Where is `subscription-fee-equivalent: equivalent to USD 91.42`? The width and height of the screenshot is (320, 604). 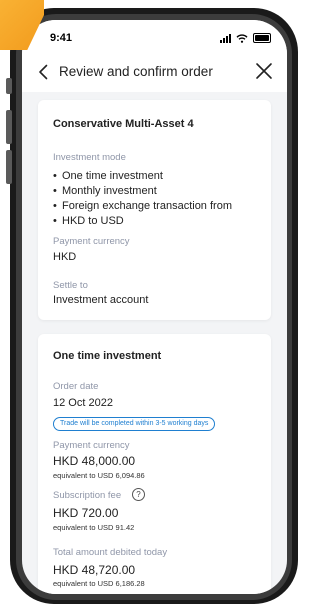
subscription-fee-equivalent: equivalent to USD 91.42 is located at coordinates (94, 527).